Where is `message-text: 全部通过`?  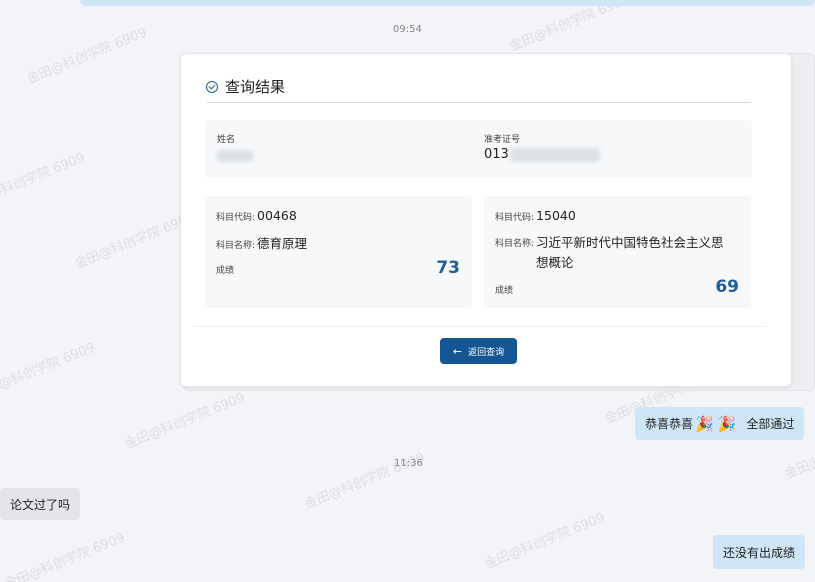 message-text: 全部通过 is located at coordinates (770, 424).